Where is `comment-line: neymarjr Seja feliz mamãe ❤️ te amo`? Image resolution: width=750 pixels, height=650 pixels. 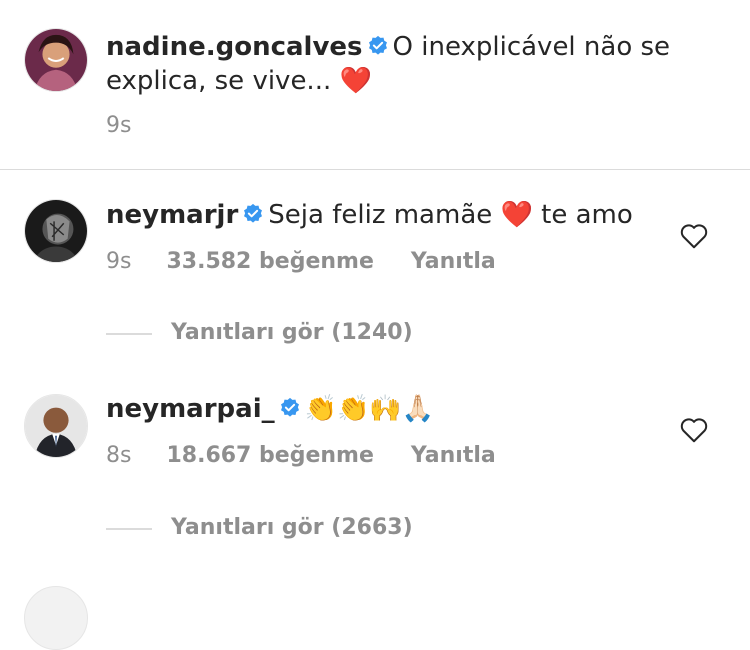
comment-line: neymarjr Seja feliz mamãe ❤️ te amo is located at coordinates (369, 215).